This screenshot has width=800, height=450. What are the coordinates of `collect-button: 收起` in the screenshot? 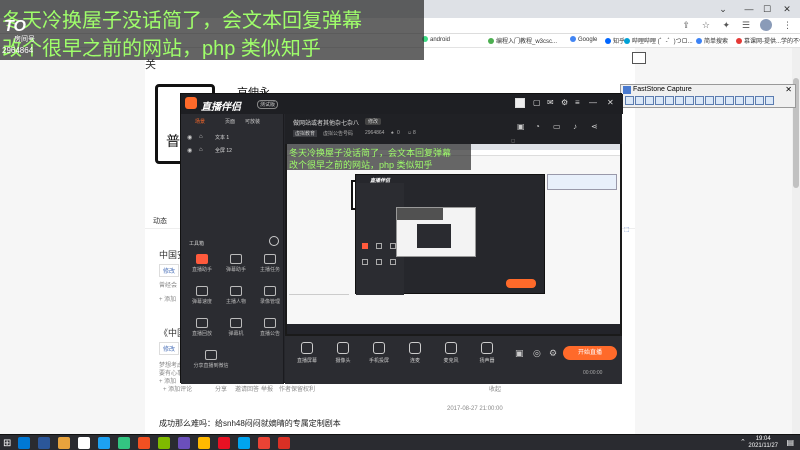 It's located at (495, 388).